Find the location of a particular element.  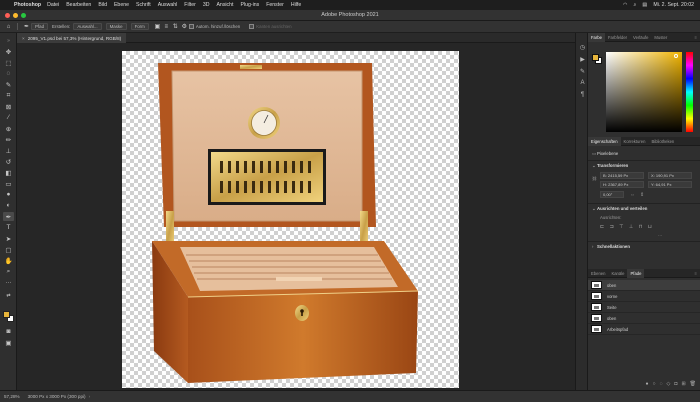

status-menu-arrow: › is located at coordinates (90, 396).